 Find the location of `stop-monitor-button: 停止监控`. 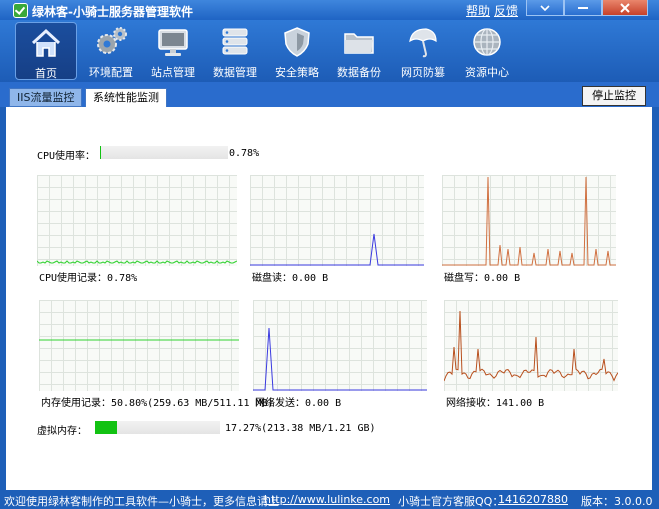

stop-monitor-button: 停止监控 is located at coordinates (614, 96).